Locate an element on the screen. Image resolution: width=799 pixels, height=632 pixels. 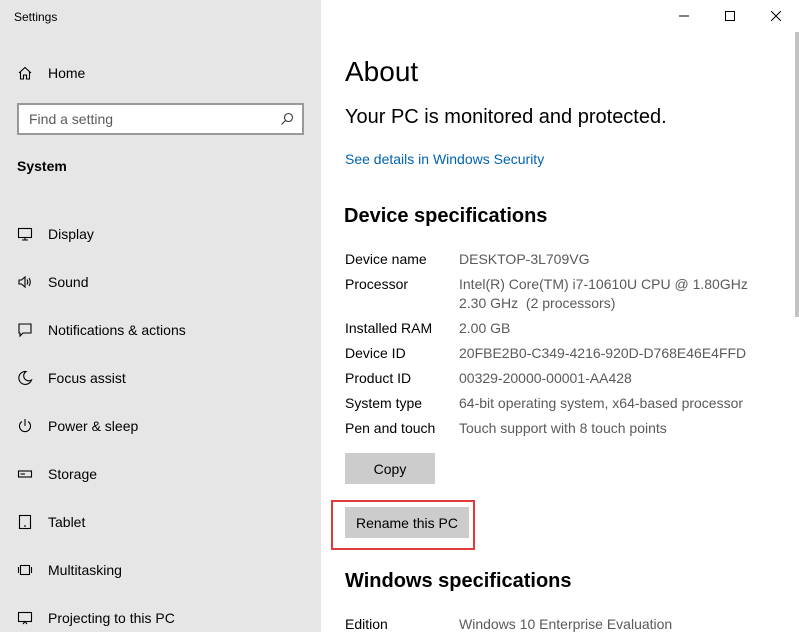
highlight-box is located at coordinates (403, 525).